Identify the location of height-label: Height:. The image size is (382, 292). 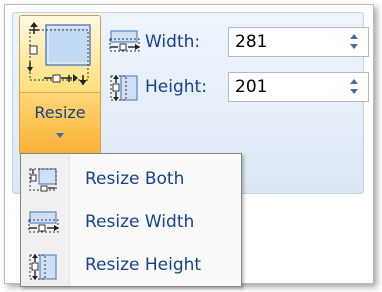
(176, 87).